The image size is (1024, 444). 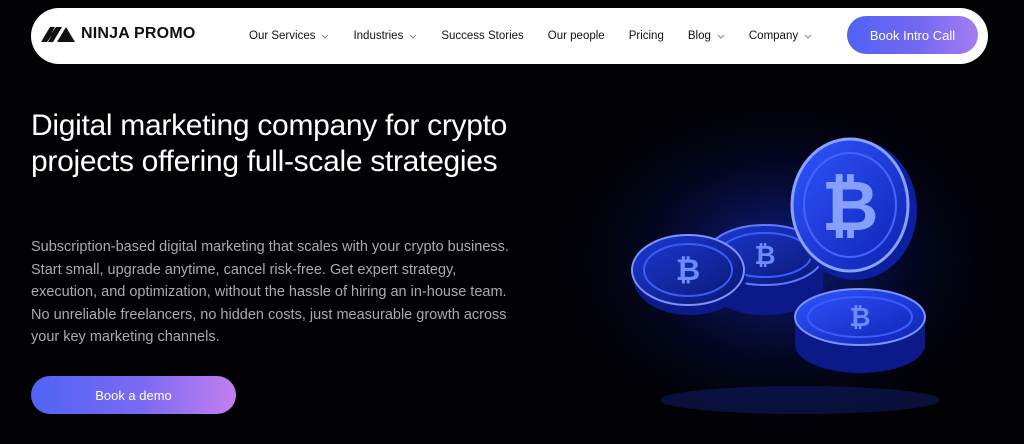 I want to click on nav-item-label: Pricing, so click(x=646, y=36).